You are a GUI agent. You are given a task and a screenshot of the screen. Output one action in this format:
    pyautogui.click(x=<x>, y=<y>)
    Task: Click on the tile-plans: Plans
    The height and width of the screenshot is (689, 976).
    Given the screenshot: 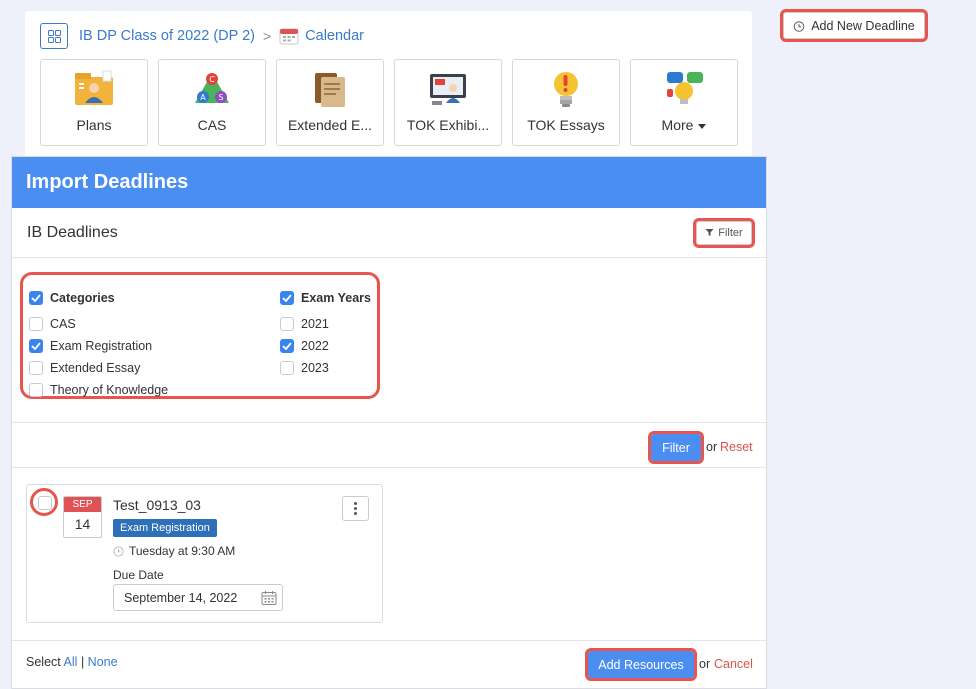 What is the action you would take?
    pyautogui.click(x=94, y=102)
    